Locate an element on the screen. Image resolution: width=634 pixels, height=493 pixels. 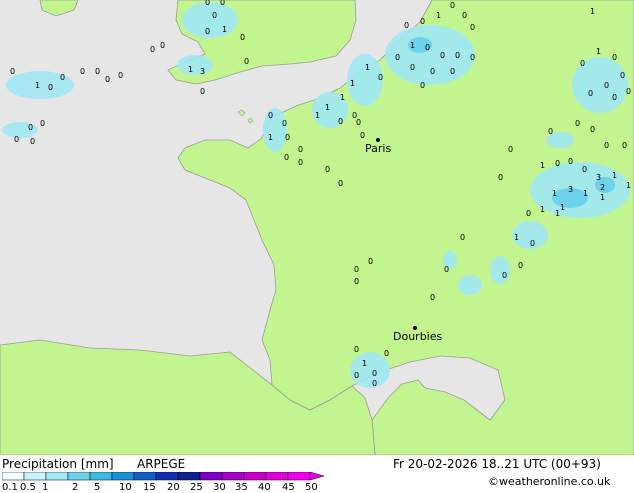
scale-label: 5 is located at coordinates (97, 487).